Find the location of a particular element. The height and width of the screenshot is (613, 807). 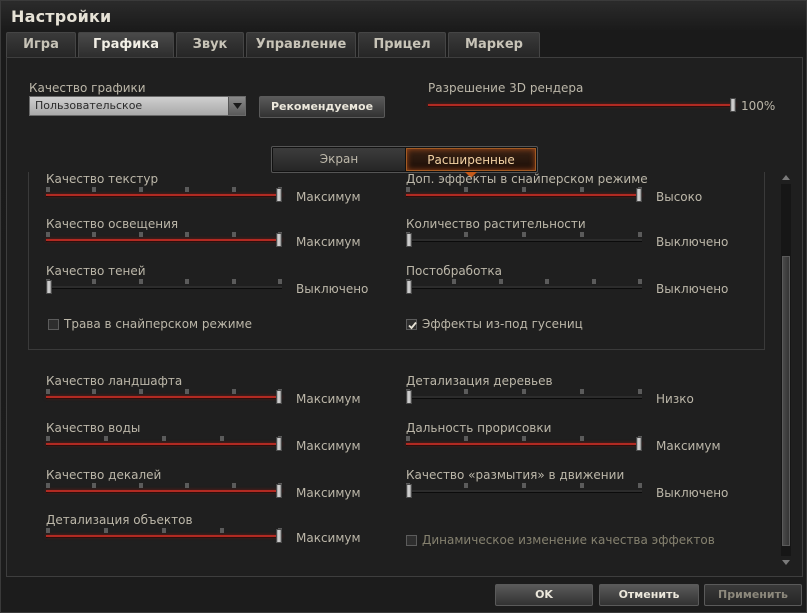

shadow-quality-slider is located at coordinates (164, 286).